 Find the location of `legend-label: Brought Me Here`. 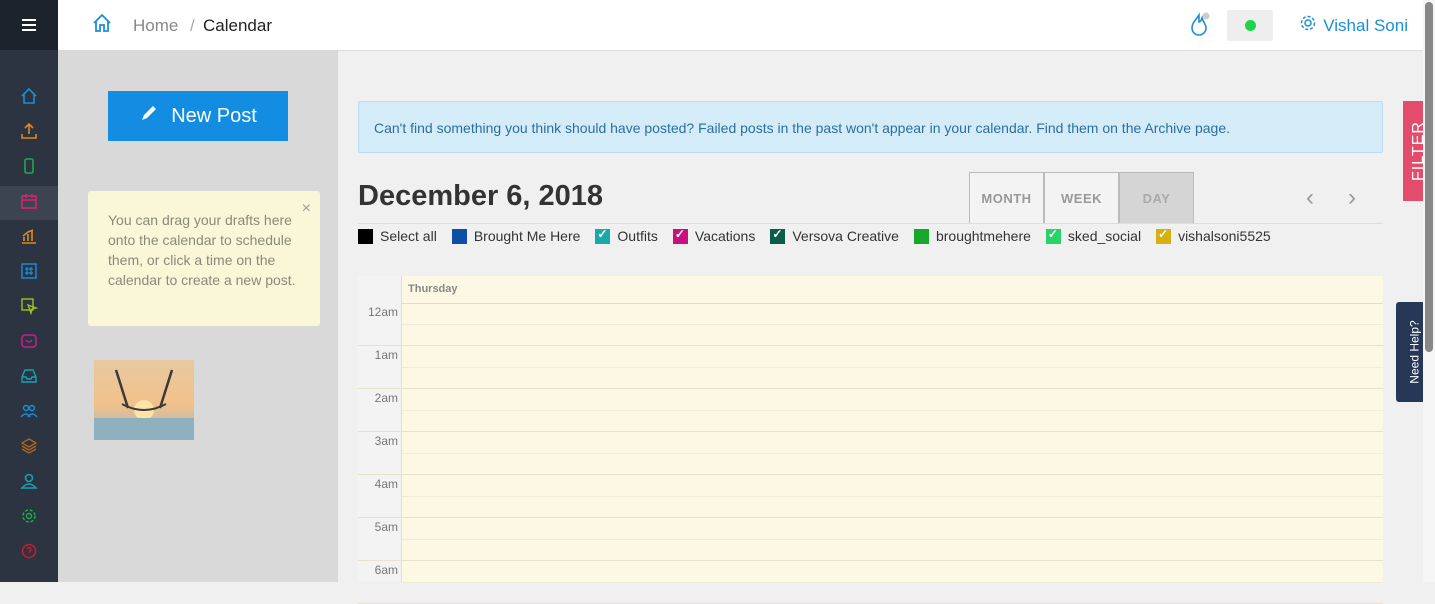

legend-label: Brought Me Here is located at coordinates (527, 236).